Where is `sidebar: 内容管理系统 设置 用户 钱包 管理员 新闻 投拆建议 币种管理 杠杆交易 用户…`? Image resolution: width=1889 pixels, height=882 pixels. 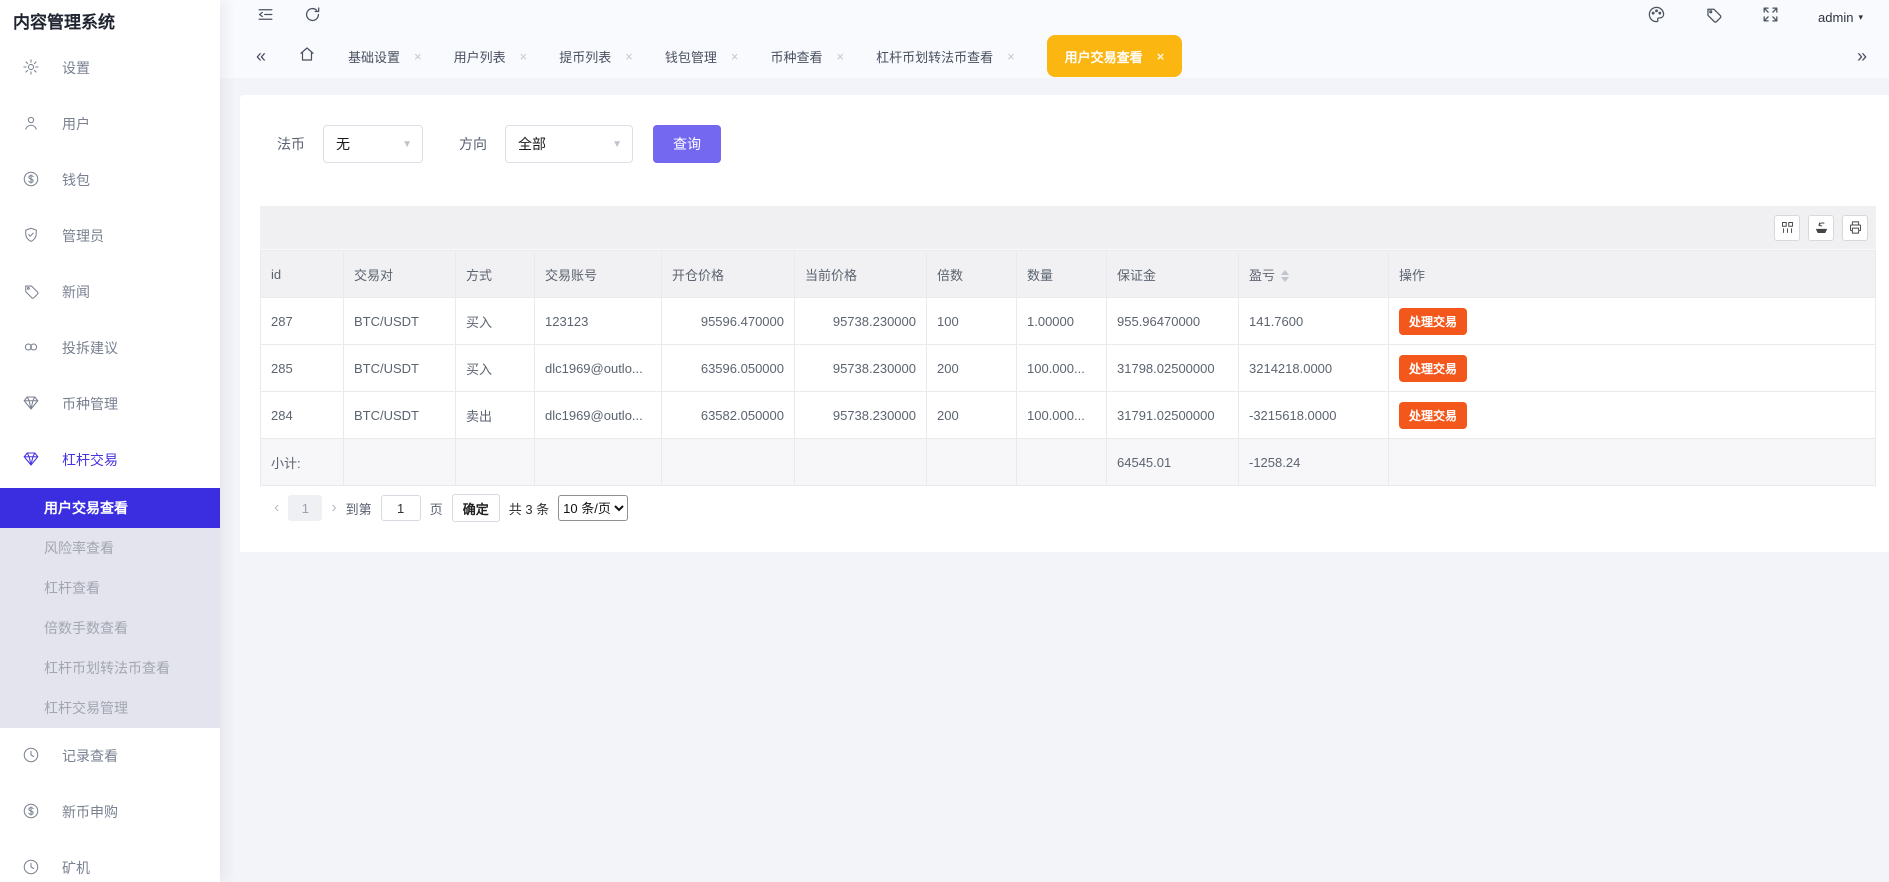
sidebar: 内容管理系统 设置 用户 钱包 管理员 新闻 投拆建议 币种管理 杠杆交易 用户… is located at coordinates (110, 441).